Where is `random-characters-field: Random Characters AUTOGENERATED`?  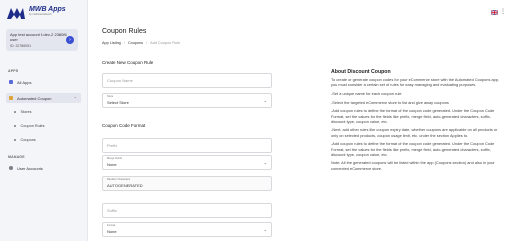 random-characters-field: Random Characters AUTOGENERATED is located at coordinates (187, 183).